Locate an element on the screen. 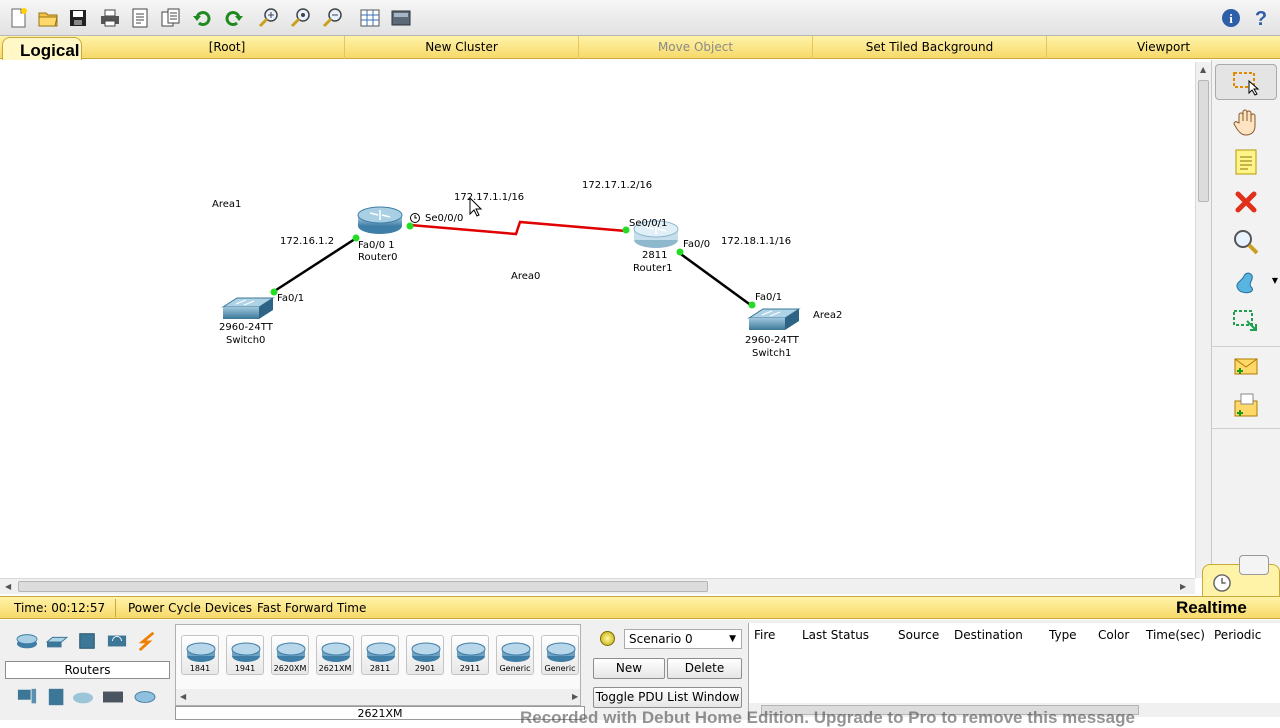 The image size is (1280, 728). delete-tool-icon is located at coordinates (1246, 202).